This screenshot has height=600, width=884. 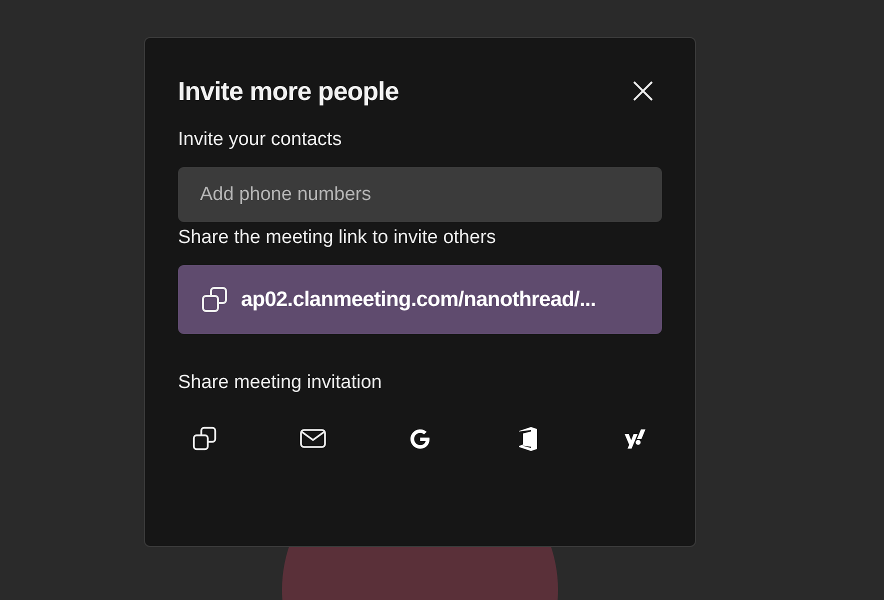 What do you see at coordinates (288, 91) in the screenshot?
I see `dialog-title: Invite more people` at bounding box center [288, 91].